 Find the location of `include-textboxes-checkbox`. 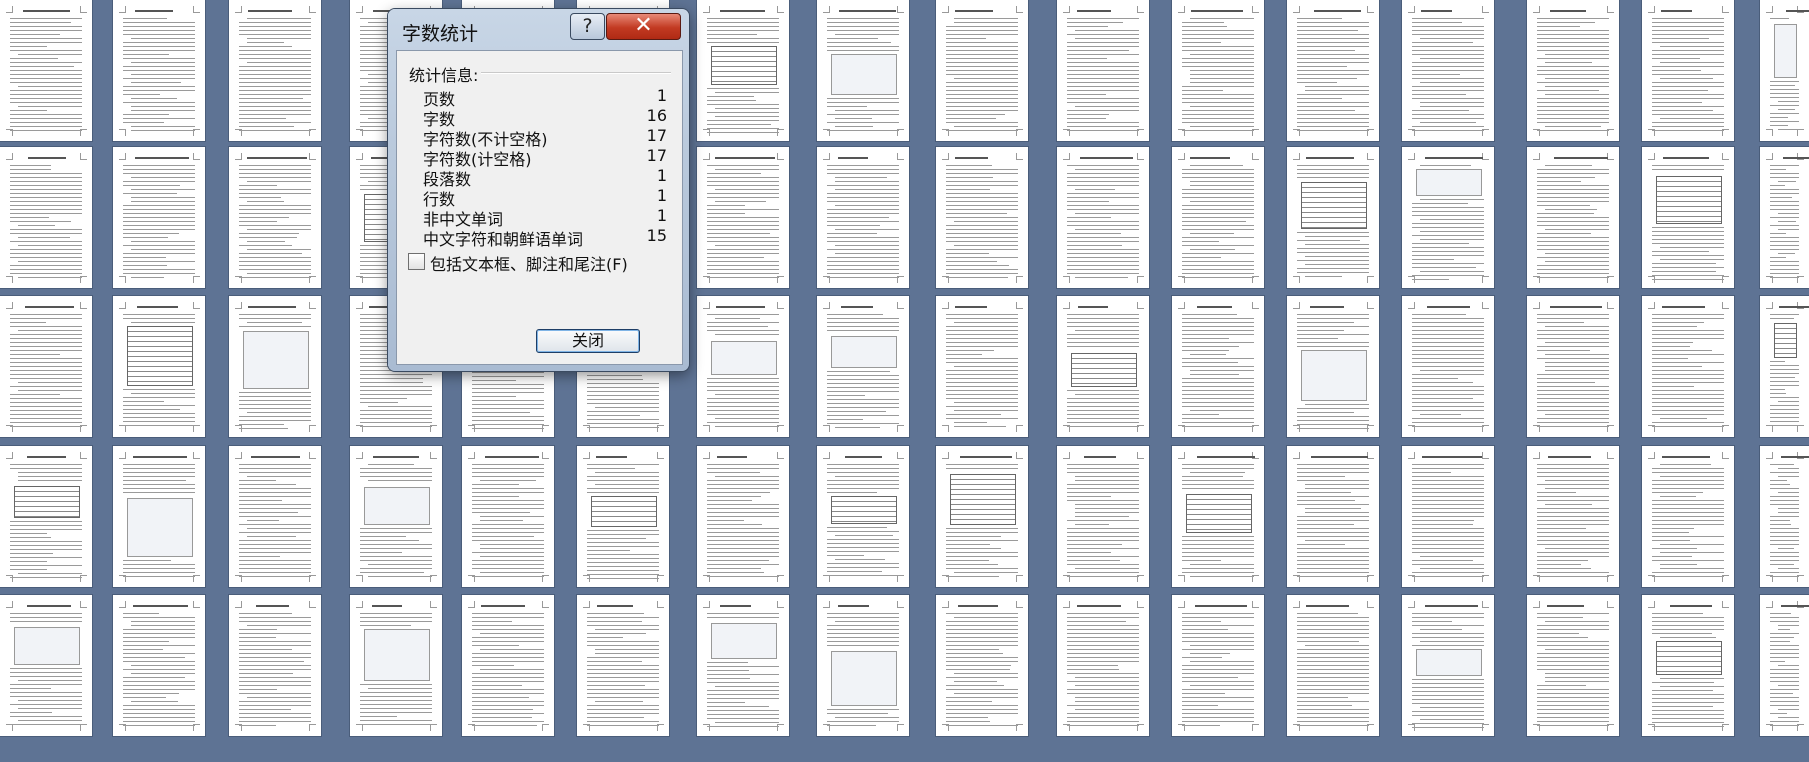

include-textboxes-checkbox is located at coordinates (416, 261).